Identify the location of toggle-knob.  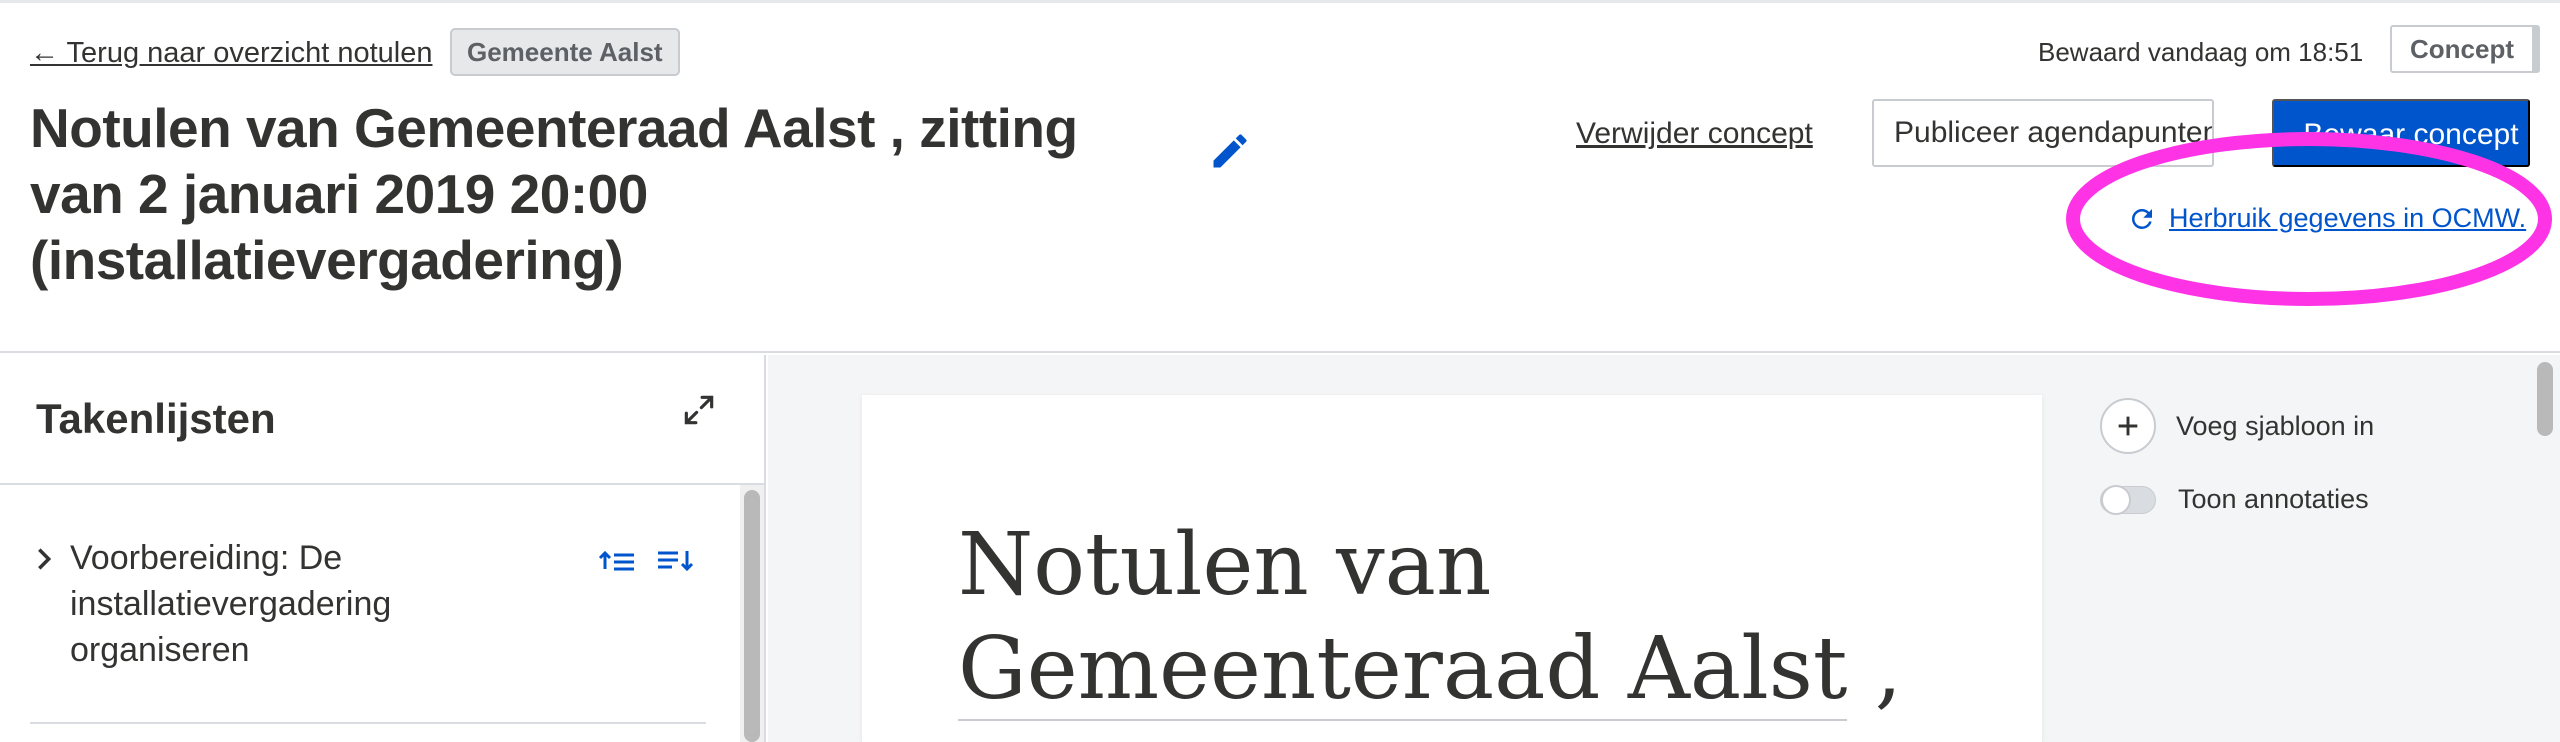
(2116, 499).